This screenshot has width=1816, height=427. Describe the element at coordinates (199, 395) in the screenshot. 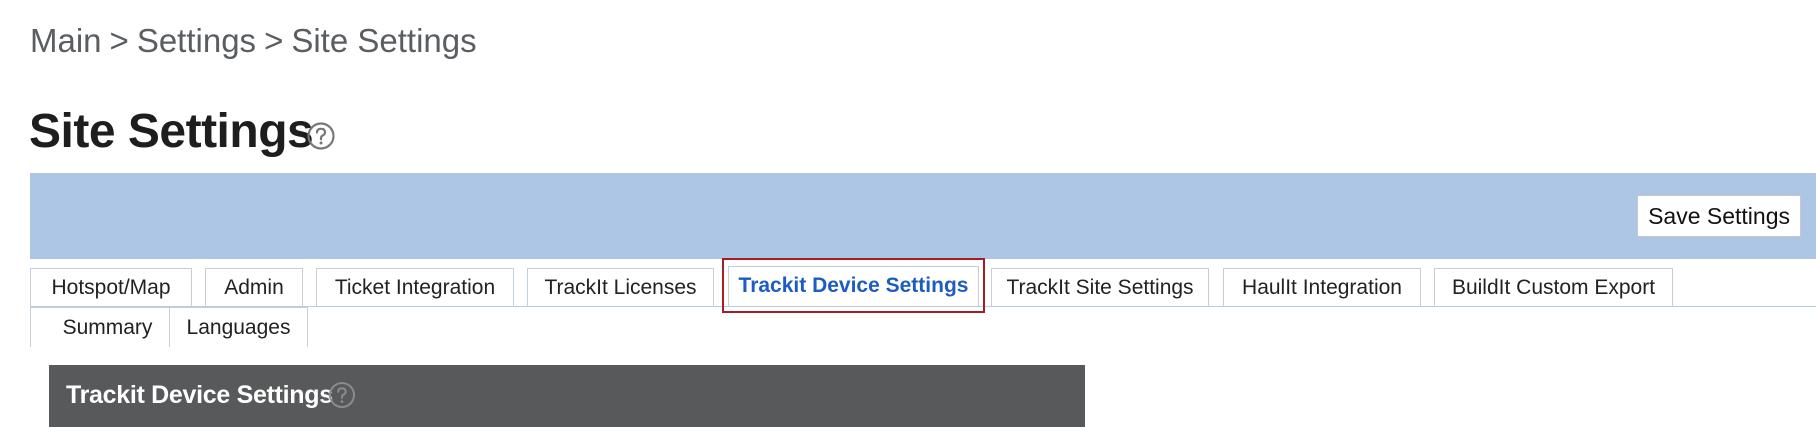

I see `section-title: Trackit Device Settings` at that location.